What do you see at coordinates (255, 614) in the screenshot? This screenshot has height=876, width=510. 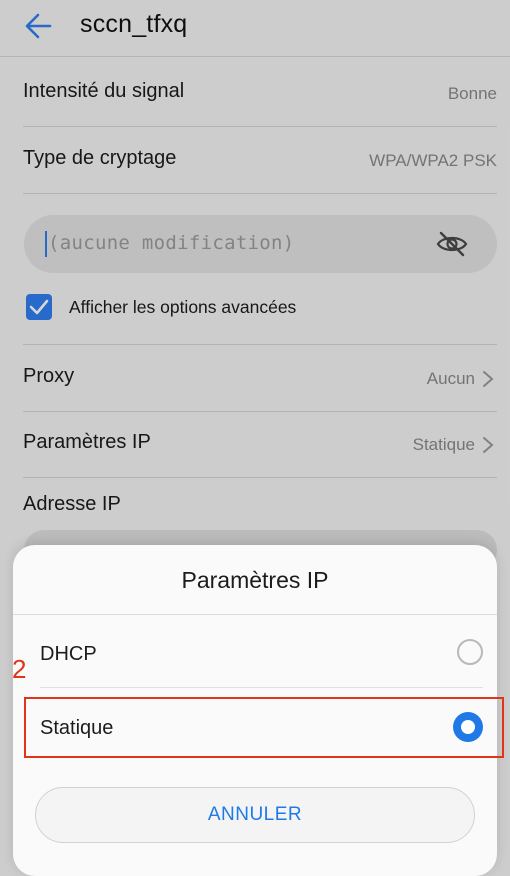 I see `dialog-divider` at bounding box center [255, 614].